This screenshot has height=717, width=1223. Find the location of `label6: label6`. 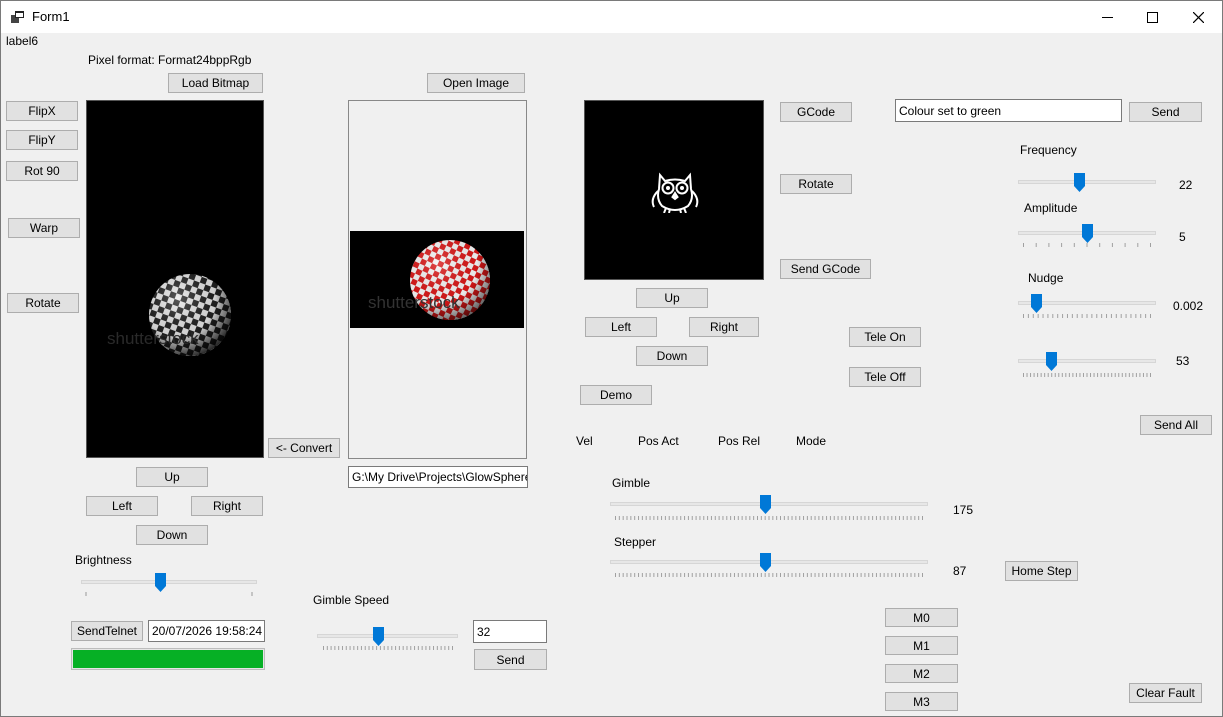

label6: label6 is located at coordinates (22, 41).